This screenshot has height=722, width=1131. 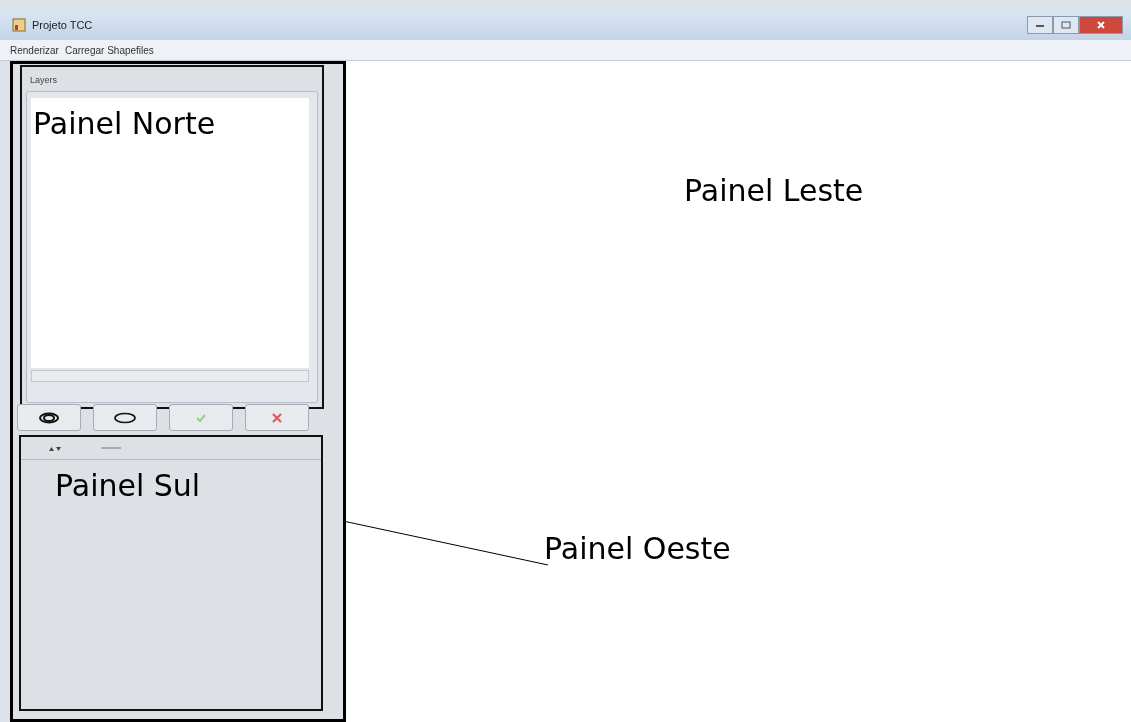 What do you see at coordinates (55, 448) in the screenshot?
I see `expand-arrows-icon` at bounding box center [55, 448].